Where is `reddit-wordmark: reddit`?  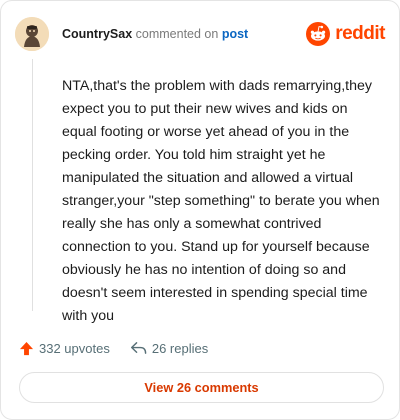 reddit-wordmark: reddit is located at coordinates (360, 33).